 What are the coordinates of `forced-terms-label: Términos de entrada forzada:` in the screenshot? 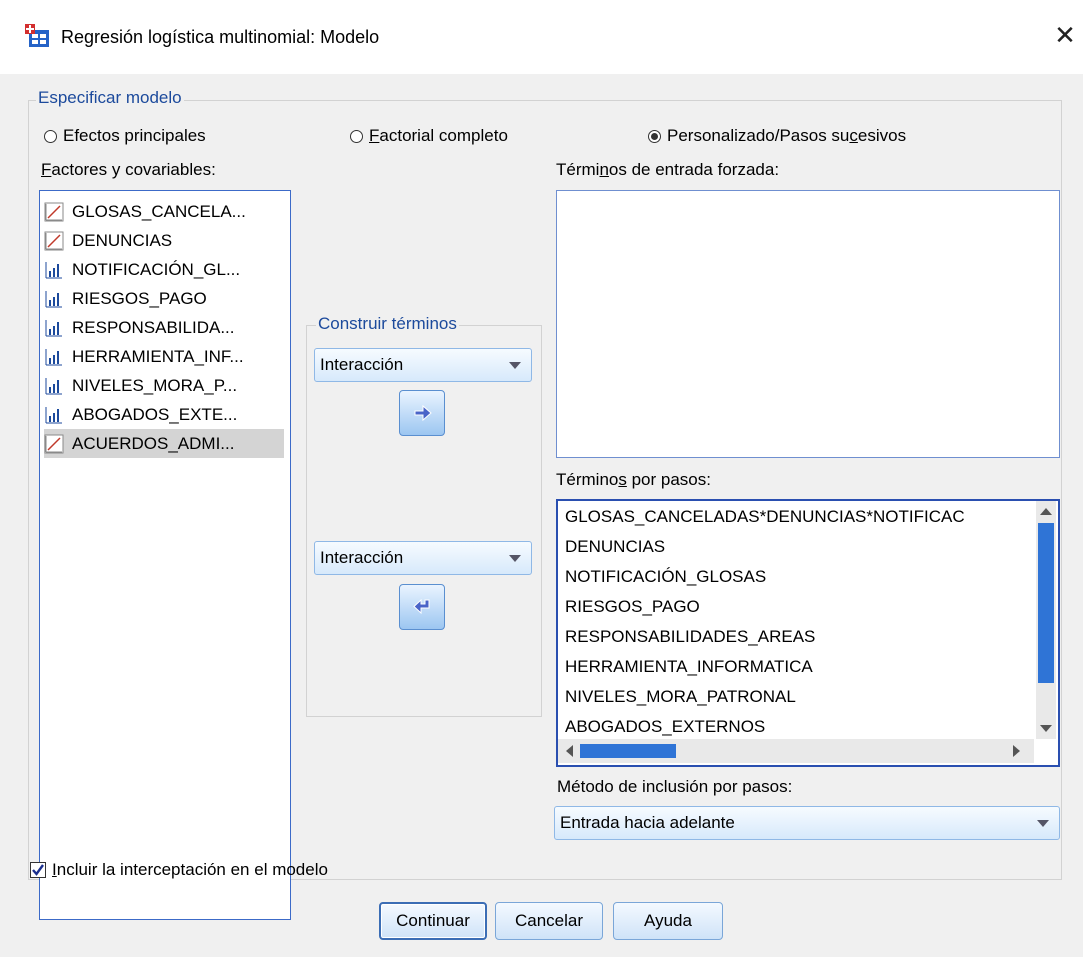 It's located at (667, 170).